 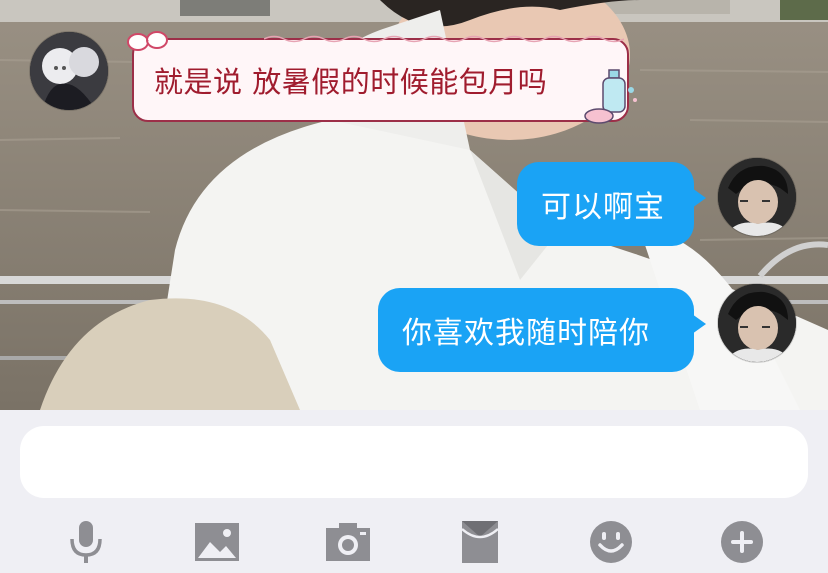 I want to click on outgoing-message-bubble: 可以啊宝, so click(x=611, y=204).